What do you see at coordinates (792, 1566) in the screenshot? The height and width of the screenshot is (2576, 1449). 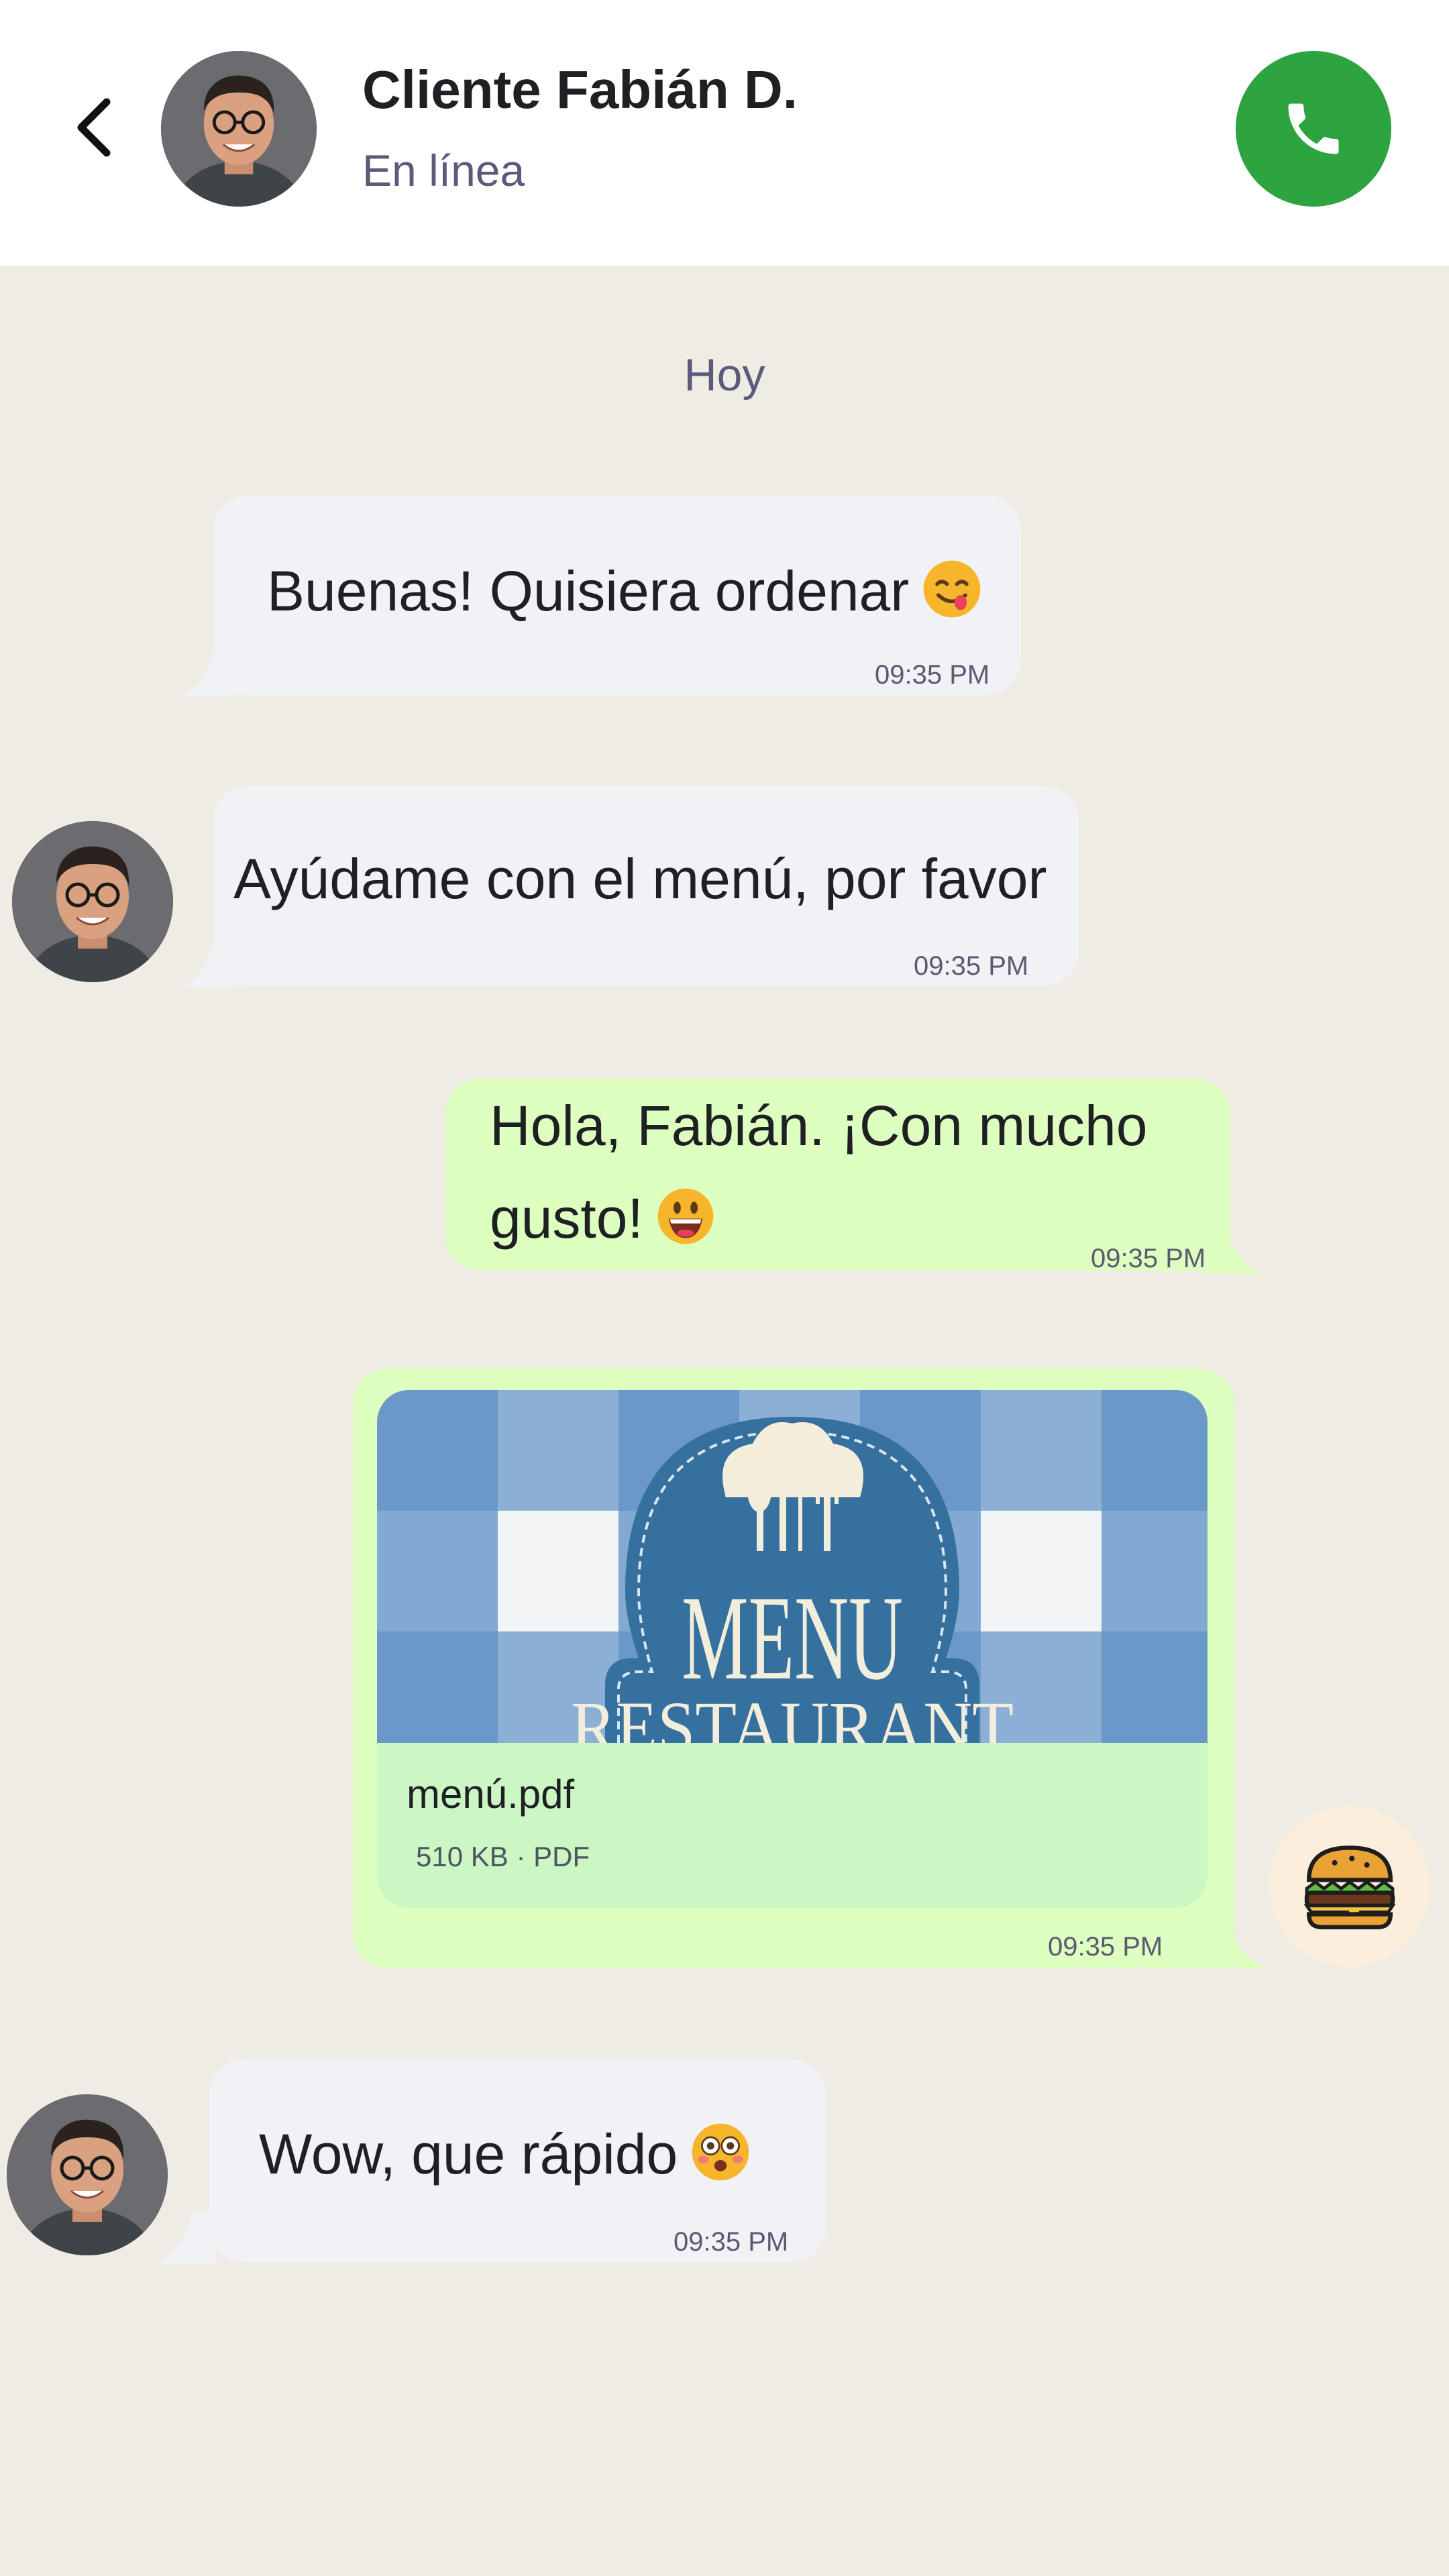 I see `menu-thumbnail: MENU RESTAURANT` at bounding box center [792, 1566].